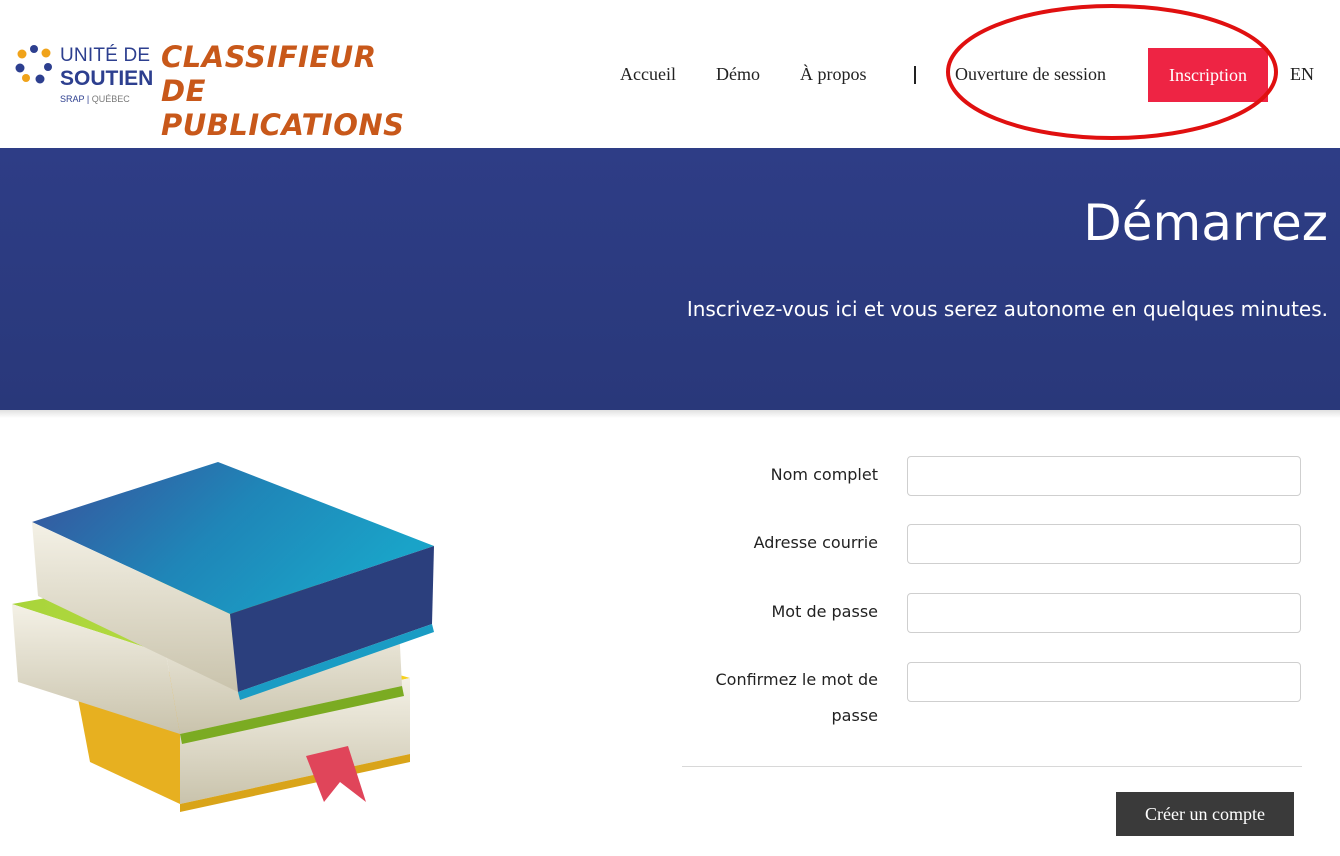 This screenshot has width=1340, height=856. I want to click on nav-link-about: À propos, so click(833, 74).